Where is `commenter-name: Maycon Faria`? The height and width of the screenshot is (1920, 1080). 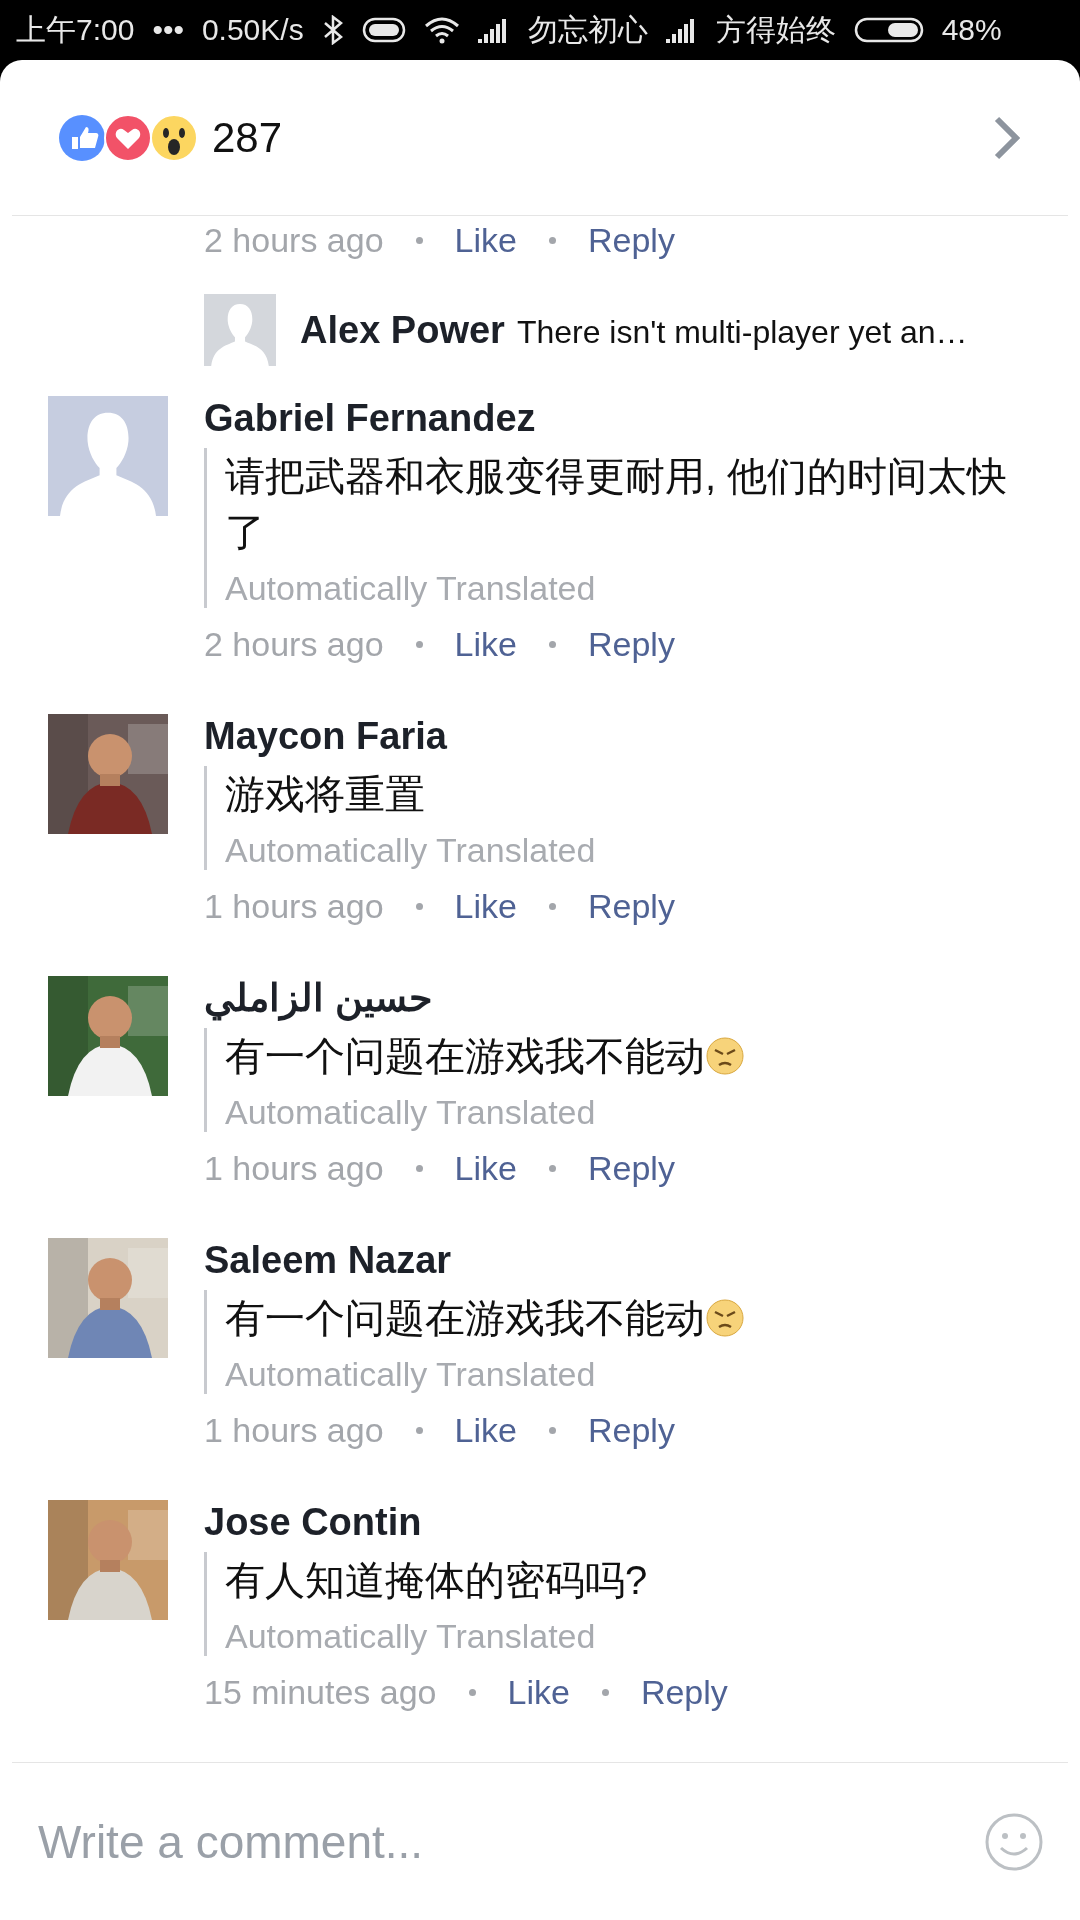
commenter-name: Maycon Faria is located at coordinates (610, 736).